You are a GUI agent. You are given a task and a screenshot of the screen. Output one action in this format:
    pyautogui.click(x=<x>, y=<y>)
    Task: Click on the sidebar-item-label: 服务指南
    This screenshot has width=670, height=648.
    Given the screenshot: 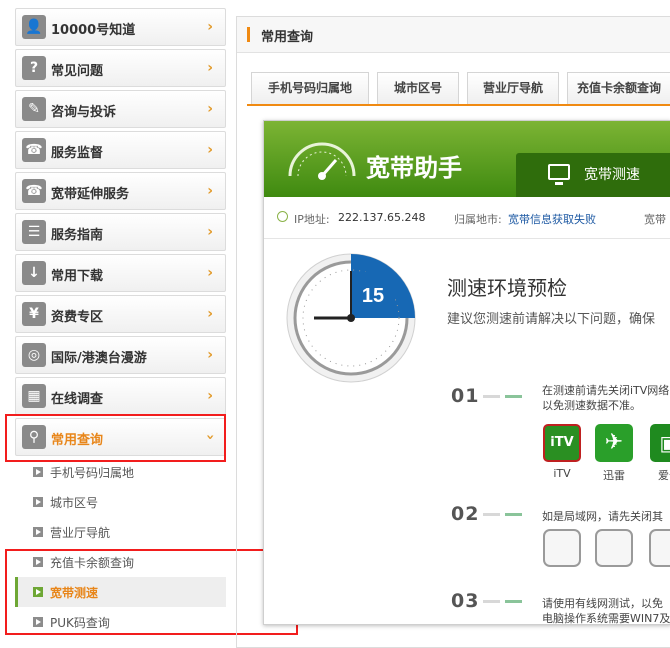 What is the action you would take?
    pyautogui.click(x=77, y=235)
    